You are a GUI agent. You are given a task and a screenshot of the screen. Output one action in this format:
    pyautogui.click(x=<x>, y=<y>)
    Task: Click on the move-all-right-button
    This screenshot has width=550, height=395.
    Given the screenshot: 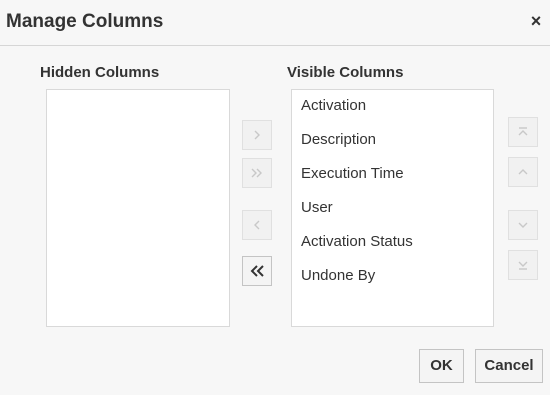 What is the action you would take?
    pyautogui.click(x=257, y=173)
    